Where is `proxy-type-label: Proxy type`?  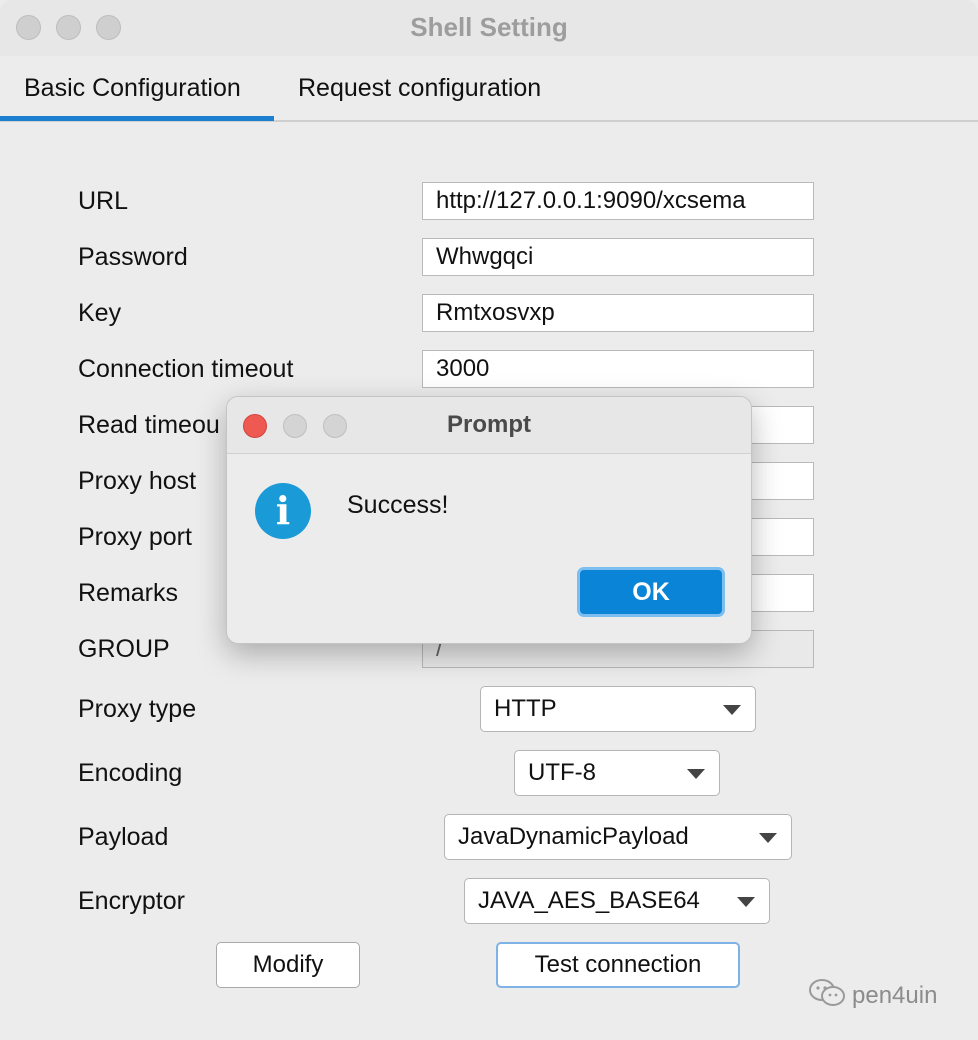
proxy-type-label: Proxy type is located at coordinates (137, 709).